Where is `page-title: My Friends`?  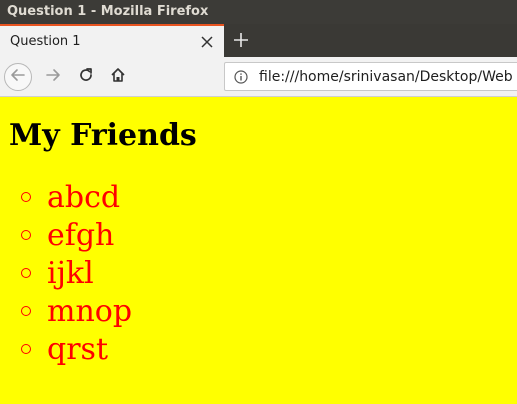 page-title: My Friends is located at coordinates (103, 135).